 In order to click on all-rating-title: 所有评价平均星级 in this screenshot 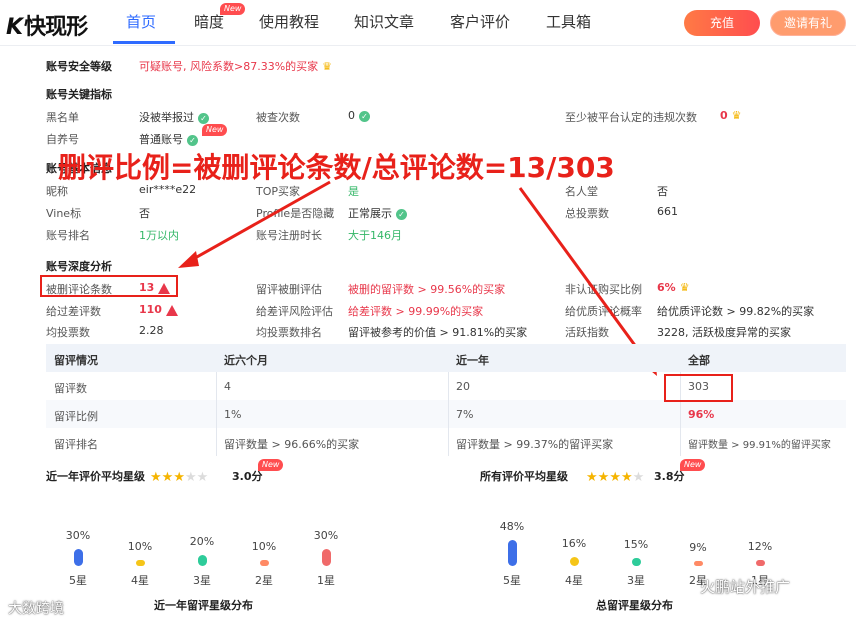, I will do `click(524, 476)`.